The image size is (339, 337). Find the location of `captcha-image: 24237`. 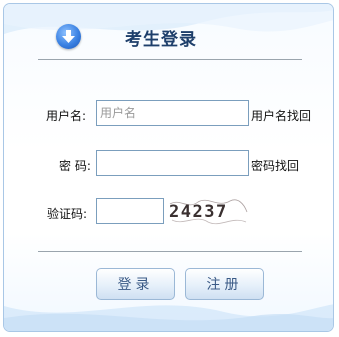

captcha-image: 24237 is located at coordinates (208, 211).